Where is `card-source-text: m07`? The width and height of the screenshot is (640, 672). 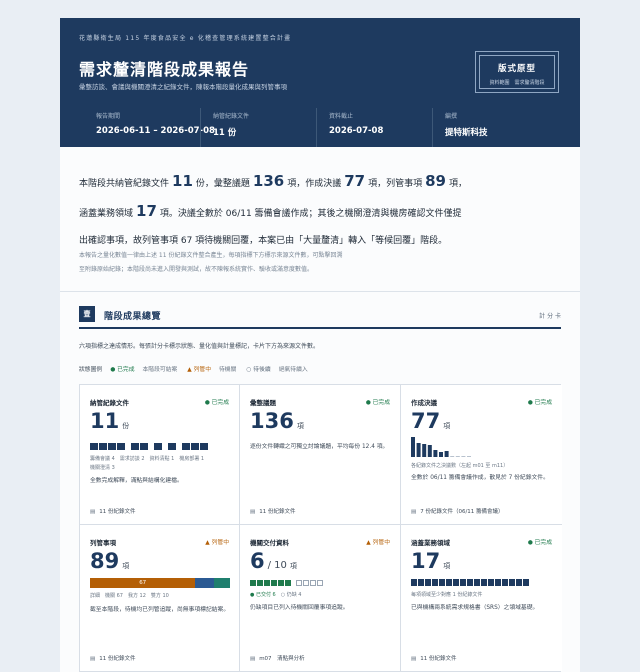 card-source-text: m07 is located at coordinates (265, 659).